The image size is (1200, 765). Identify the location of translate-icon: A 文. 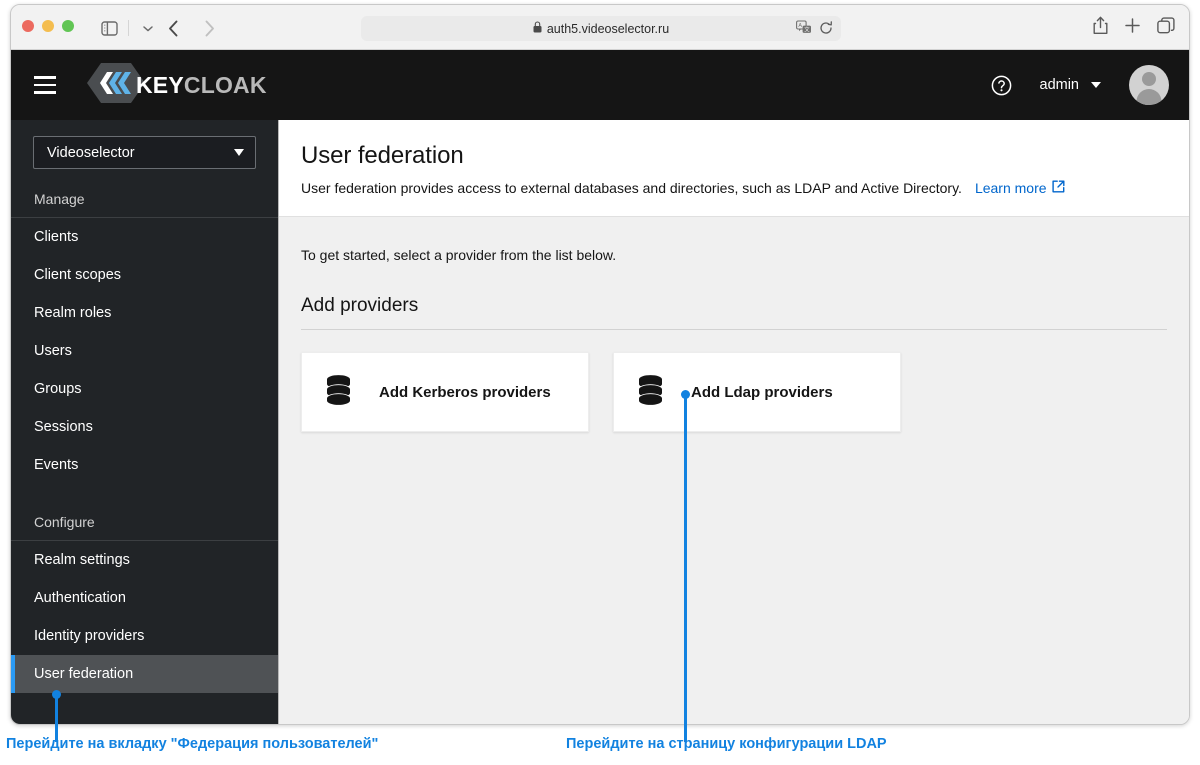
(804, 29).